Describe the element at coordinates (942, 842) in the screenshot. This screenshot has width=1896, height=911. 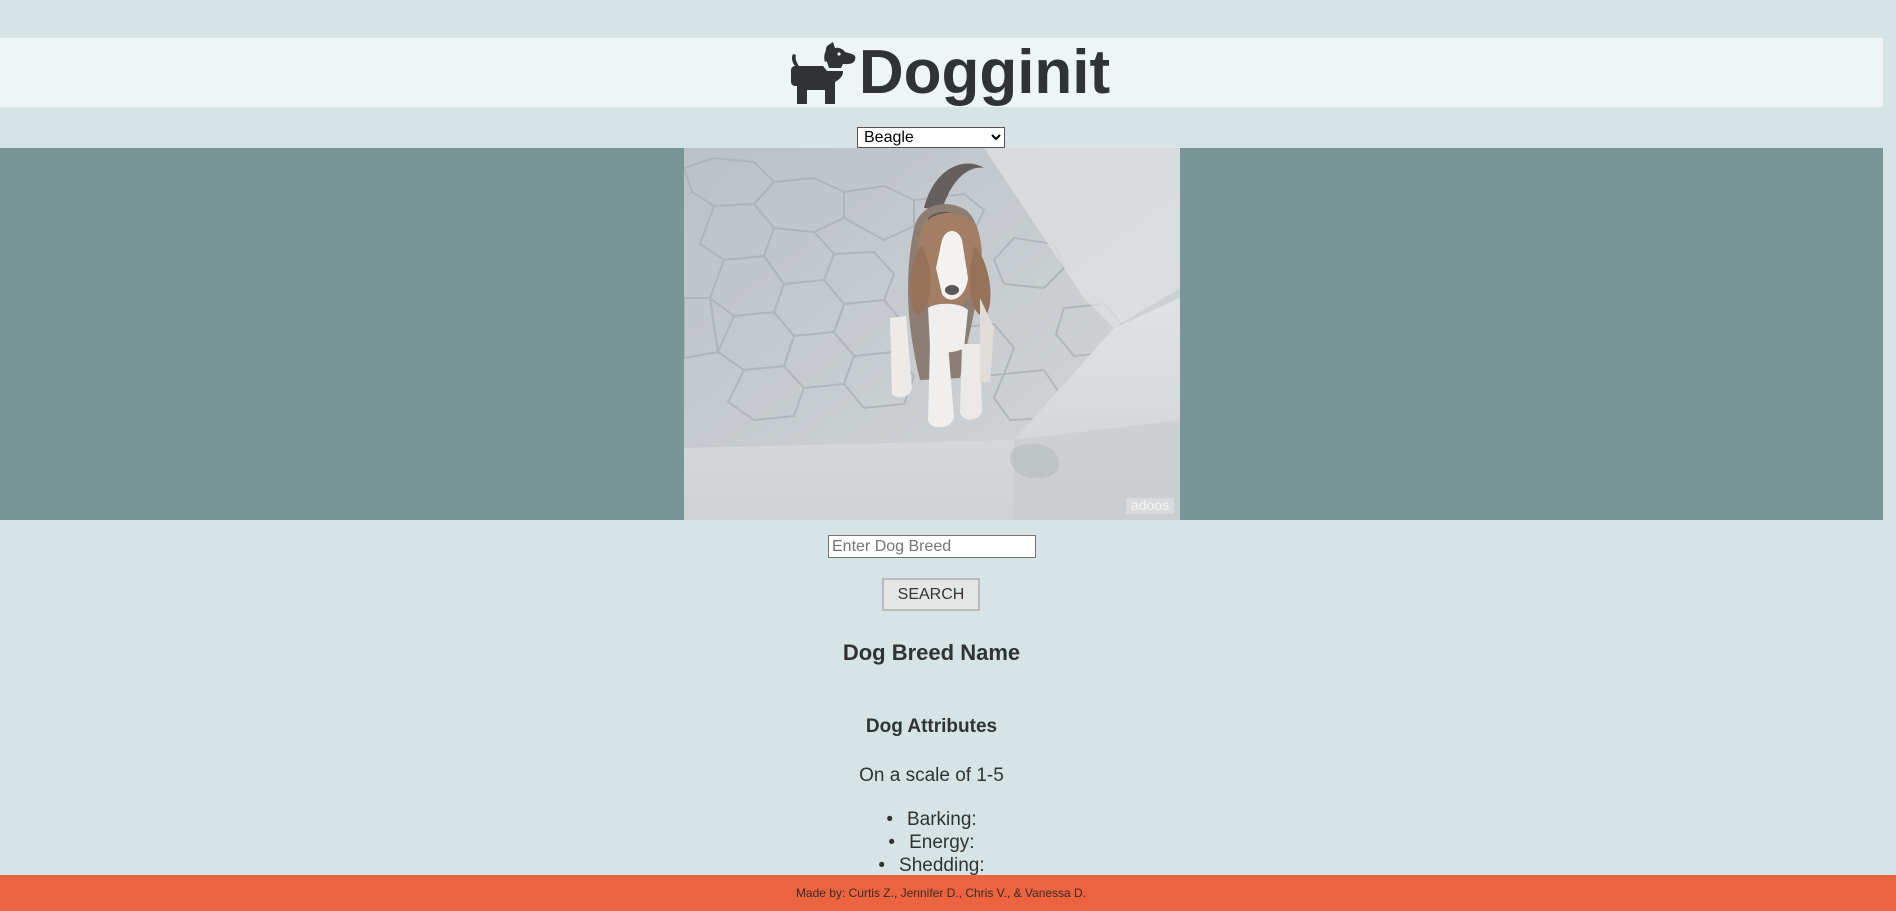
I see `attribute-label: Energy:` at that location.